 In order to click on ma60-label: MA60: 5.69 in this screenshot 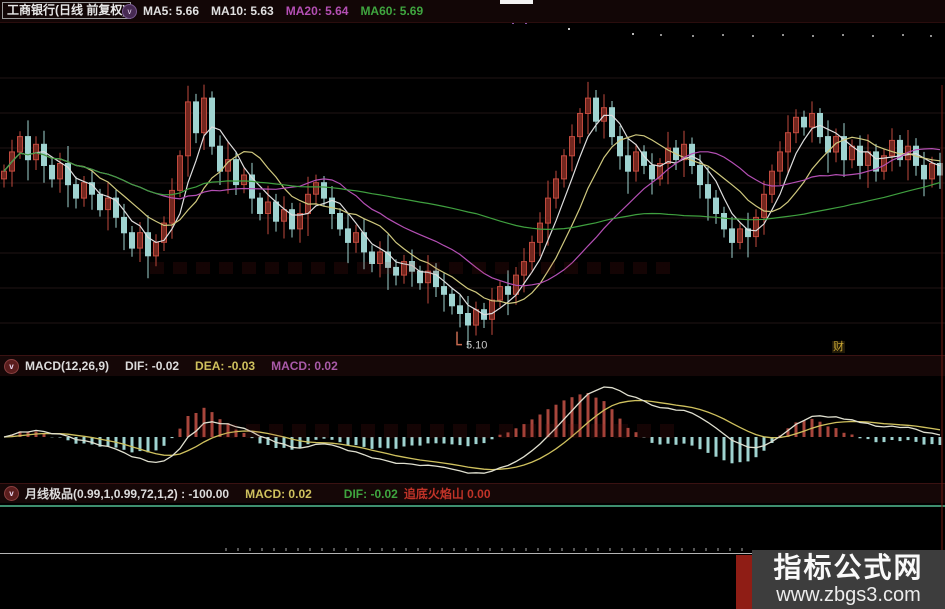, I will do `click(392, 11)`.